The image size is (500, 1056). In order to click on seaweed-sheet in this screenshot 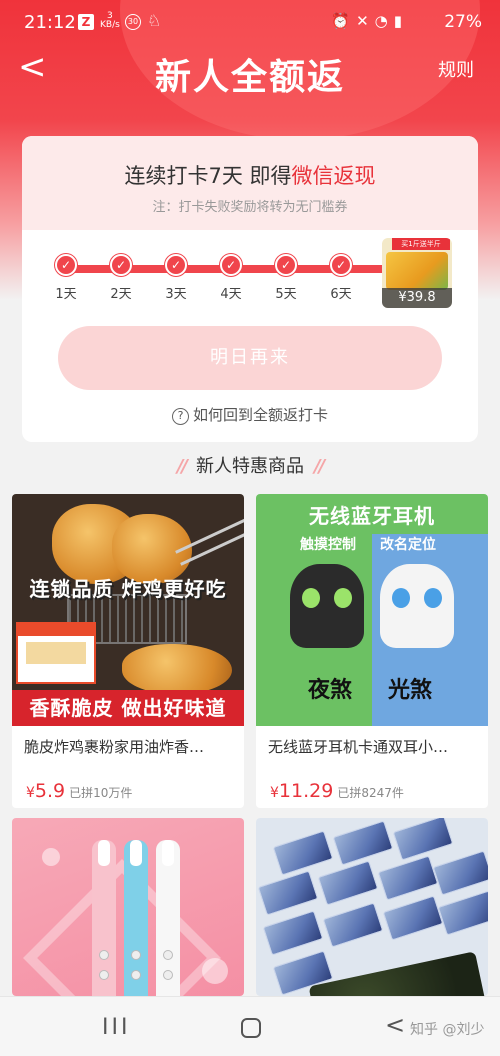, I will do `click(398, 973)`.